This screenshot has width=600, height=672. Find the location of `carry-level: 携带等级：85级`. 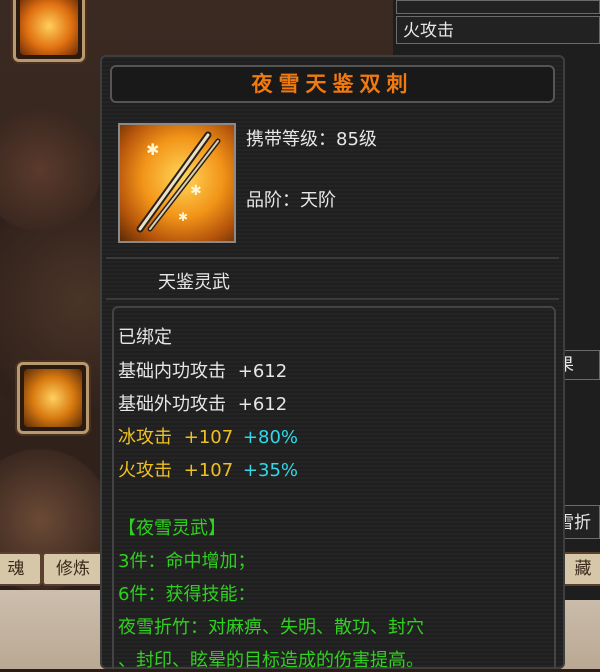

carry-level: 携带等级：85级 is located at coordinates (311, 139).